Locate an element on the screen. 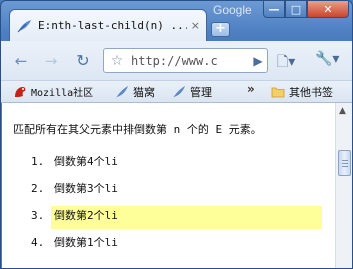 The image size is (353, 269). bookmarks-bar: Mozilla社区 猫窝 管理 » 其他书签 is located at coordinates (176, 92).